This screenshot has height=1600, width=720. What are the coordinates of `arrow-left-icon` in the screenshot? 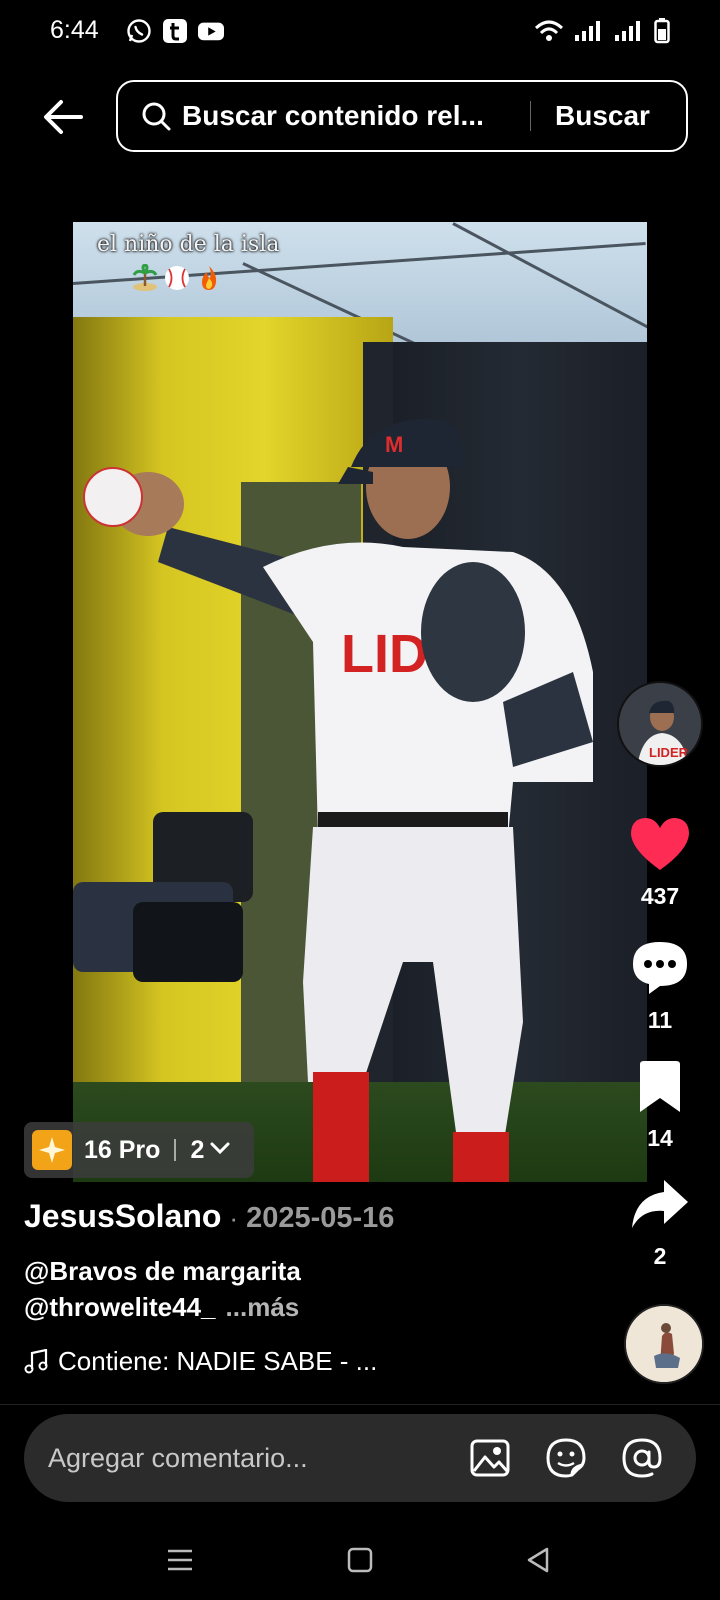 It's located at (63, 117).